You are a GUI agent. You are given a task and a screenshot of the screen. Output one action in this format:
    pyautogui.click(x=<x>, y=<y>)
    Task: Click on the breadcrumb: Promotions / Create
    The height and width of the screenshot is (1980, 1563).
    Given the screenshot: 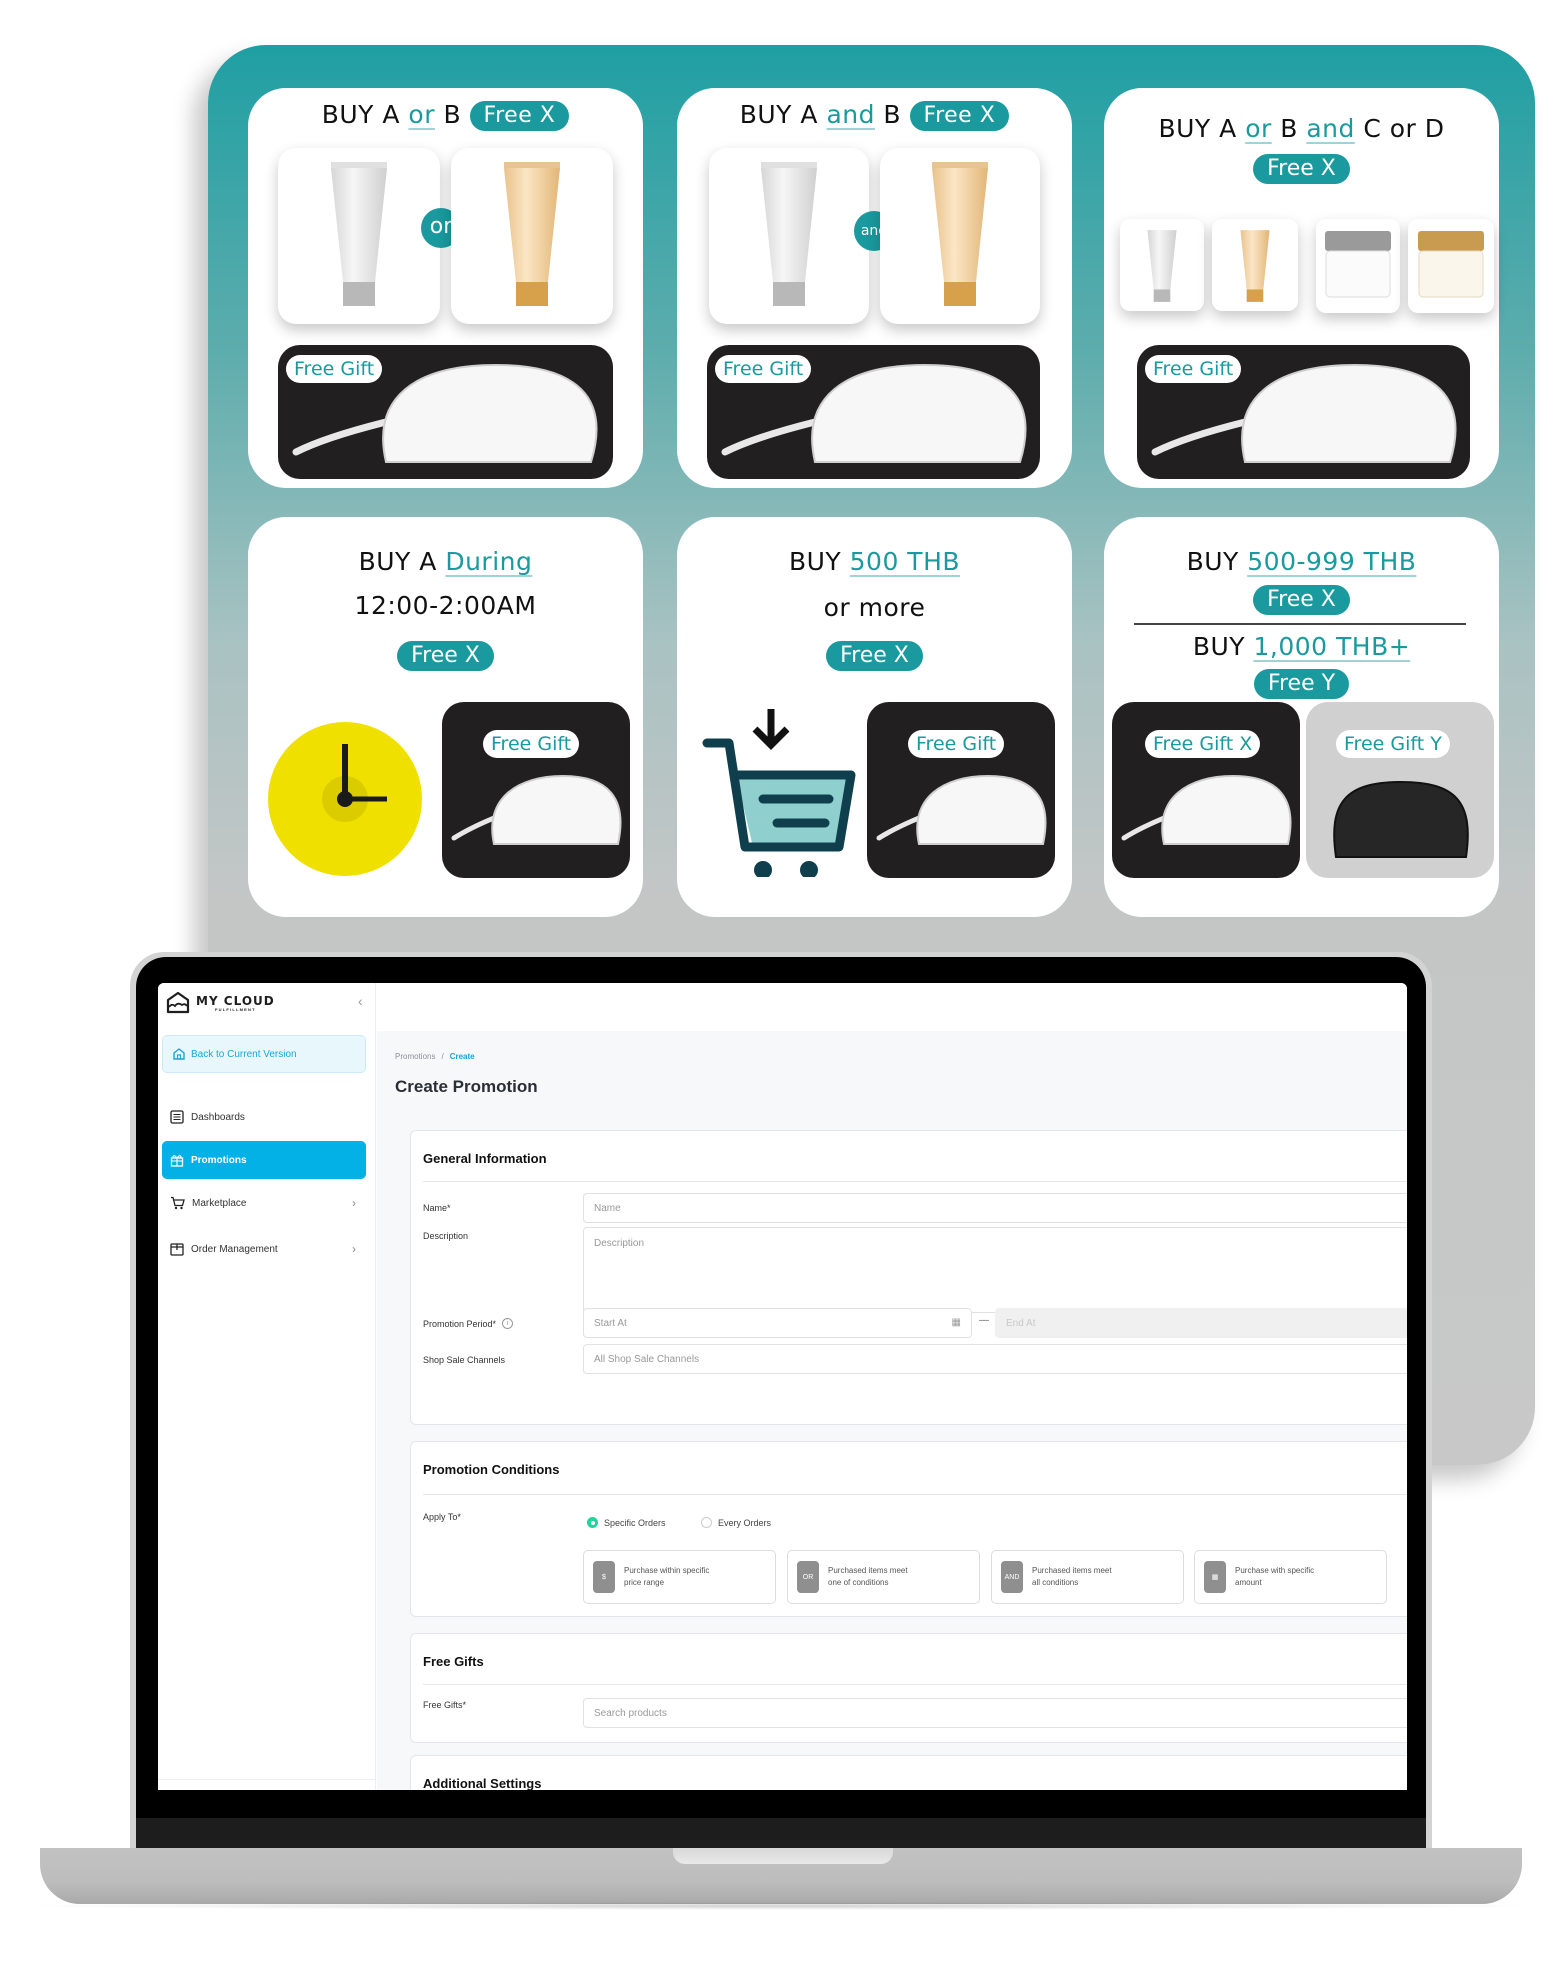 What is the action you would take?
    pyautogui.click(x=435, y=1056)
    